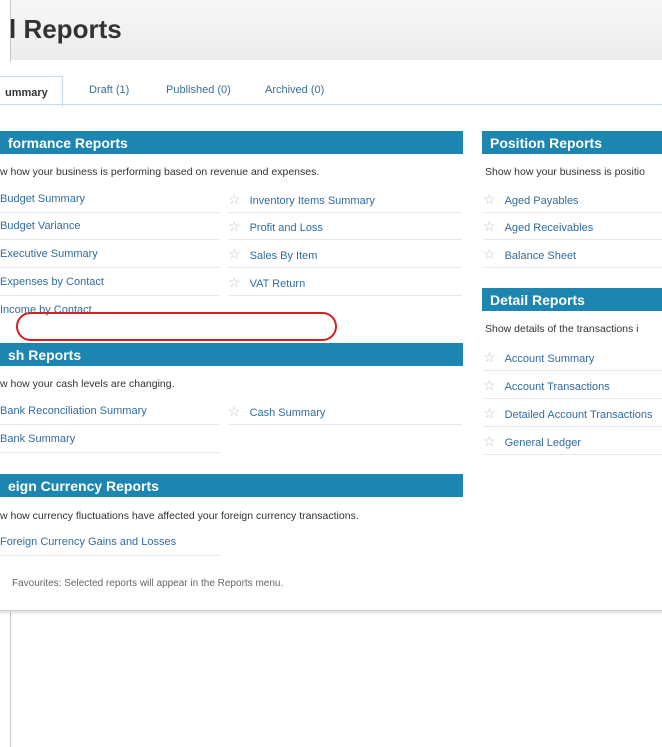  I want to click on report-link-budget-summary: Budget Summary, so click(110, 199).